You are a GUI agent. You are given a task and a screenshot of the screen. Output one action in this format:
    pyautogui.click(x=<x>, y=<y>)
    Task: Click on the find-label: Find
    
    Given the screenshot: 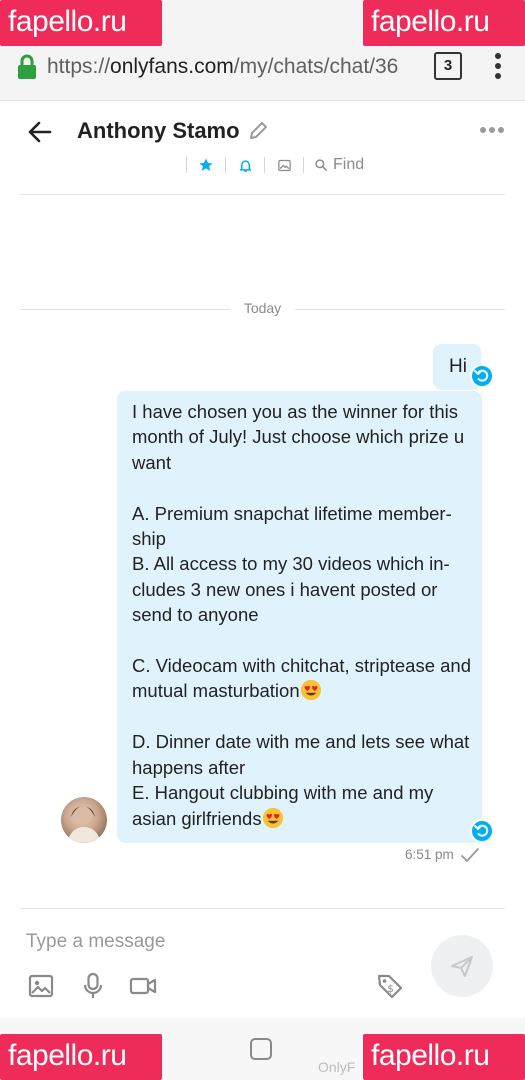 What is the action you would take?
    pyautogui.click(x=349, y=164)
    